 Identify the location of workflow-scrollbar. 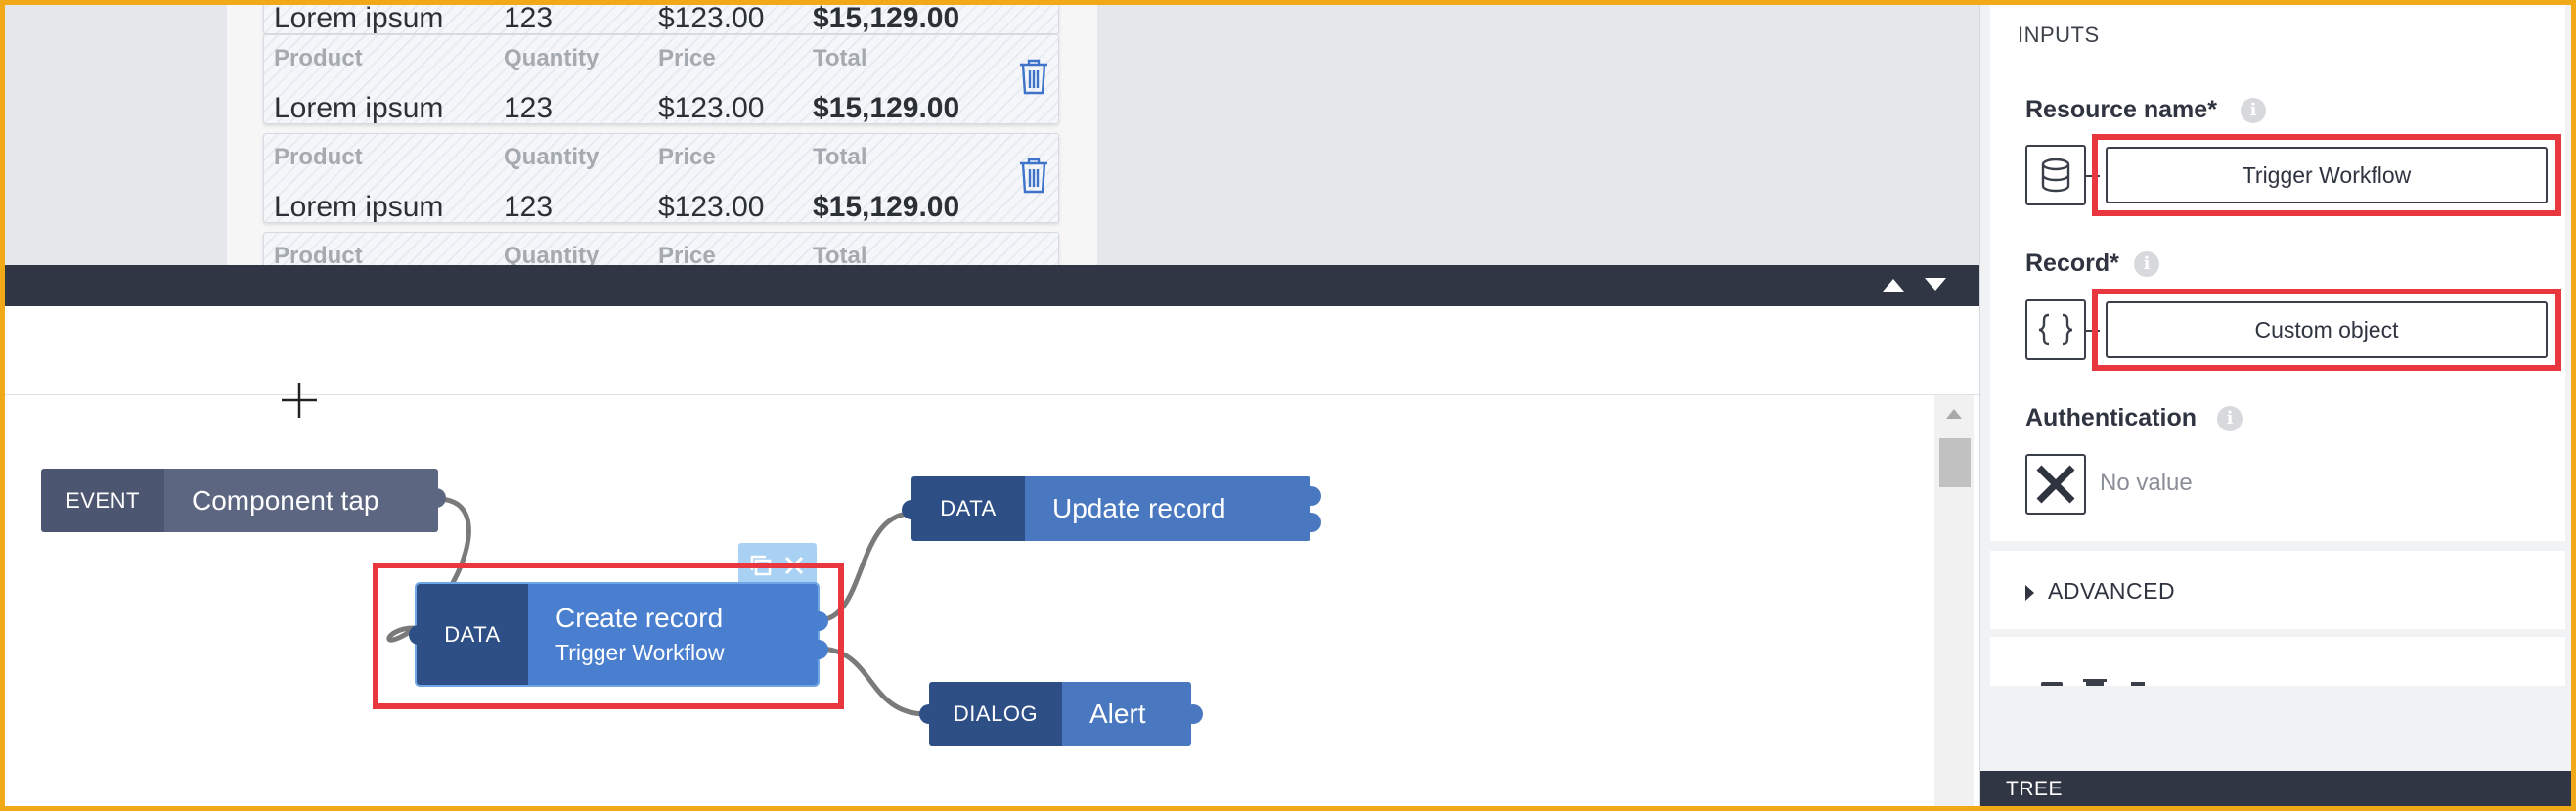
(1954, 600).